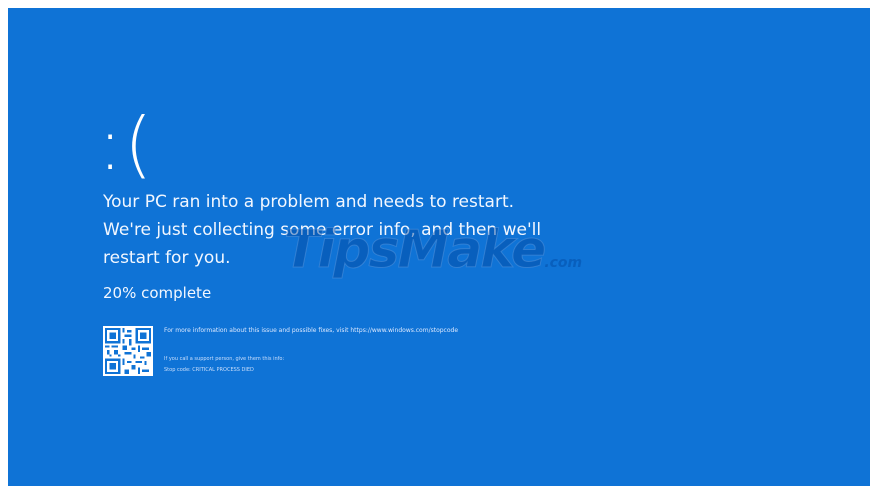  What do you see at coordinates (209, 370) in the screenshot?
I see `stop-code-text: Stop code: CRITICAL PROCESS DIED` at bounding box center [209, 370].